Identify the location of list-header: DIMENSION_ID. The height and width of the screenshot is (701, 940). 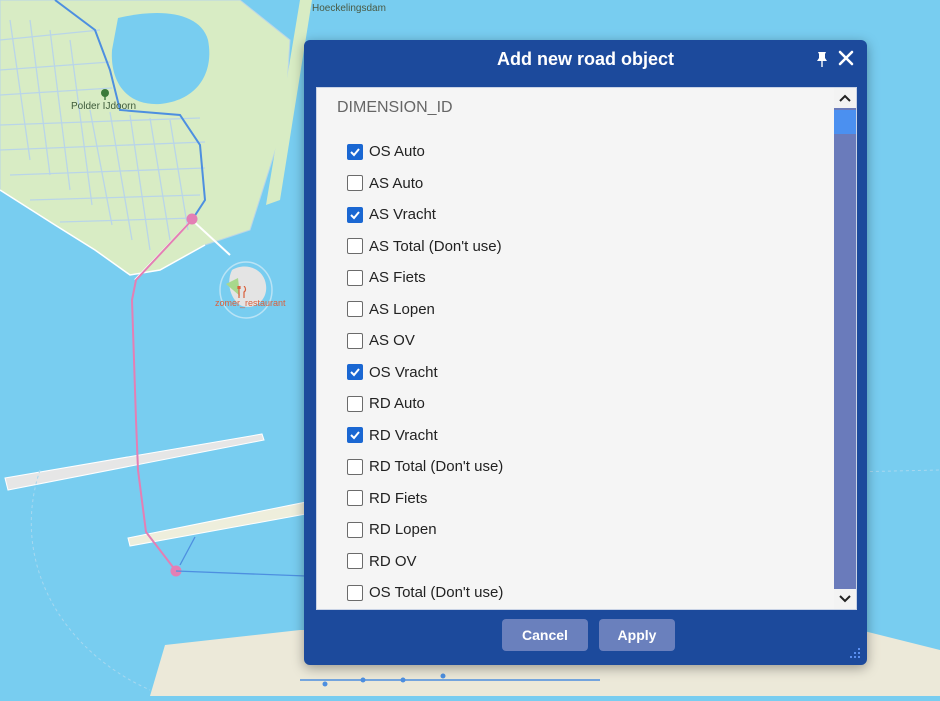
(395, 107).